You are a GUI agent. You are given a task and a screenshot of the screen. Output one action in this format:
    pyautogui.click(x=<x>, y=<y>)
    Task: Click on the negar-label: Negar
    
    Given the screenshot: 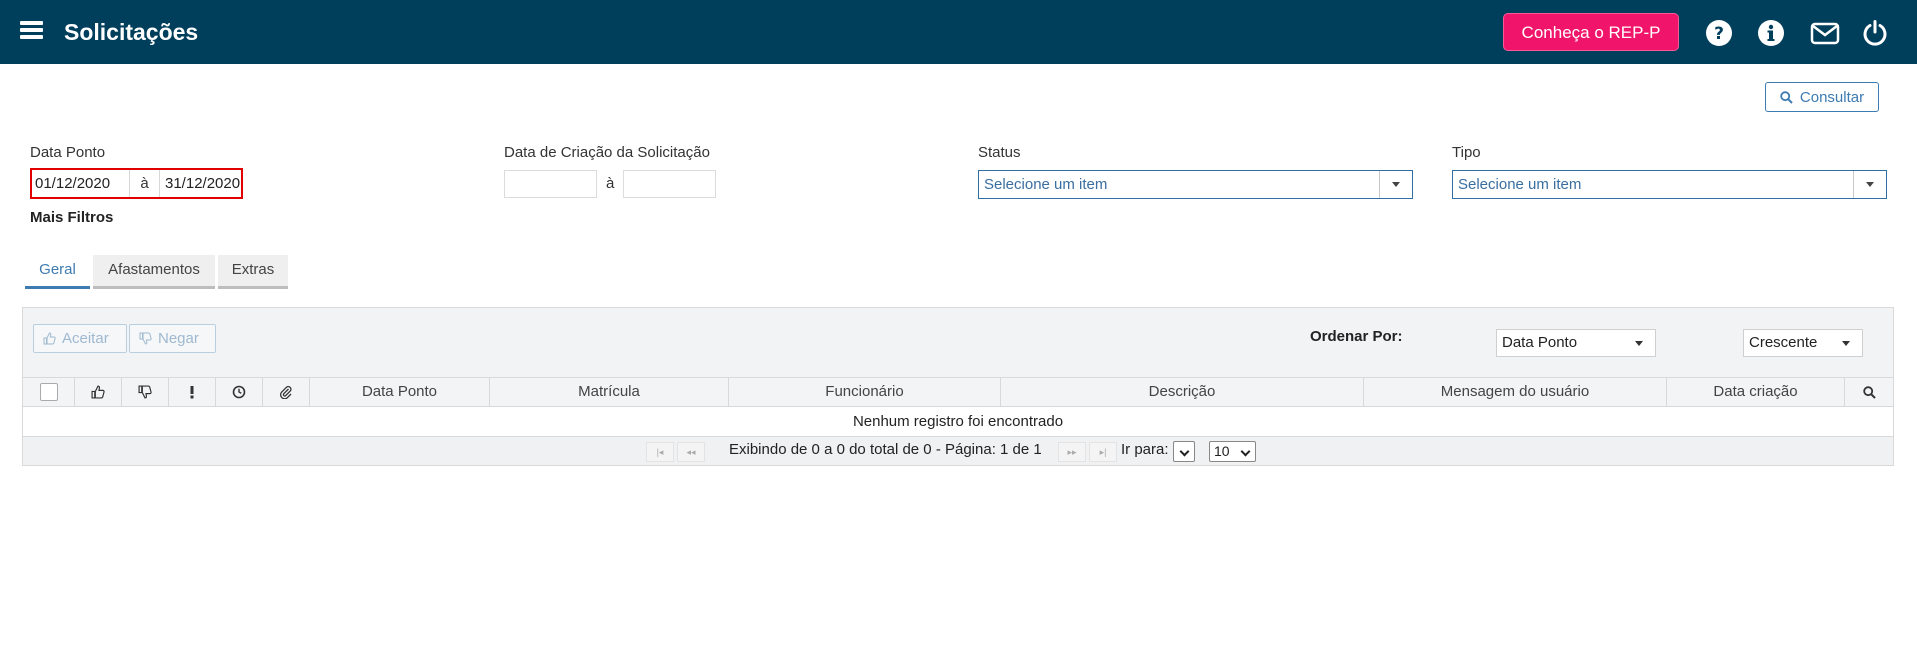 What is the action you would take?
    pyautogui.click(x=178, y=338)
    